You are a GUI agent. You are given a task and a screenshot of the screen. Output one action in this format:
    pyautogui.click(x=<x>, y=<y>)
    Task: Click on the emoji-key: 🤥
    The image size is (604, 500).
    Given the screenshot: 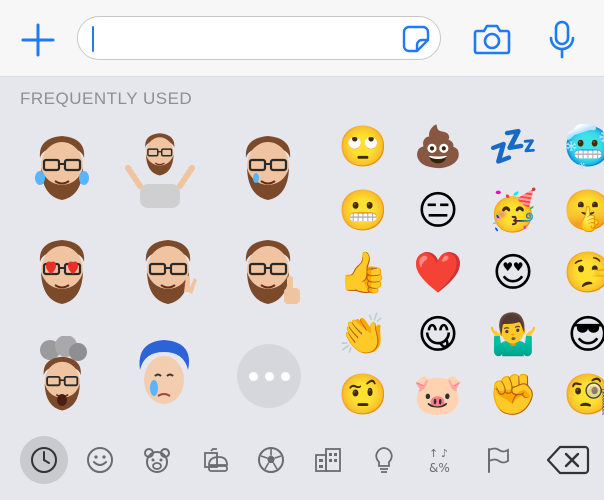 What is the action you would take?
    pyautogui.click(x=582, y=273)
    